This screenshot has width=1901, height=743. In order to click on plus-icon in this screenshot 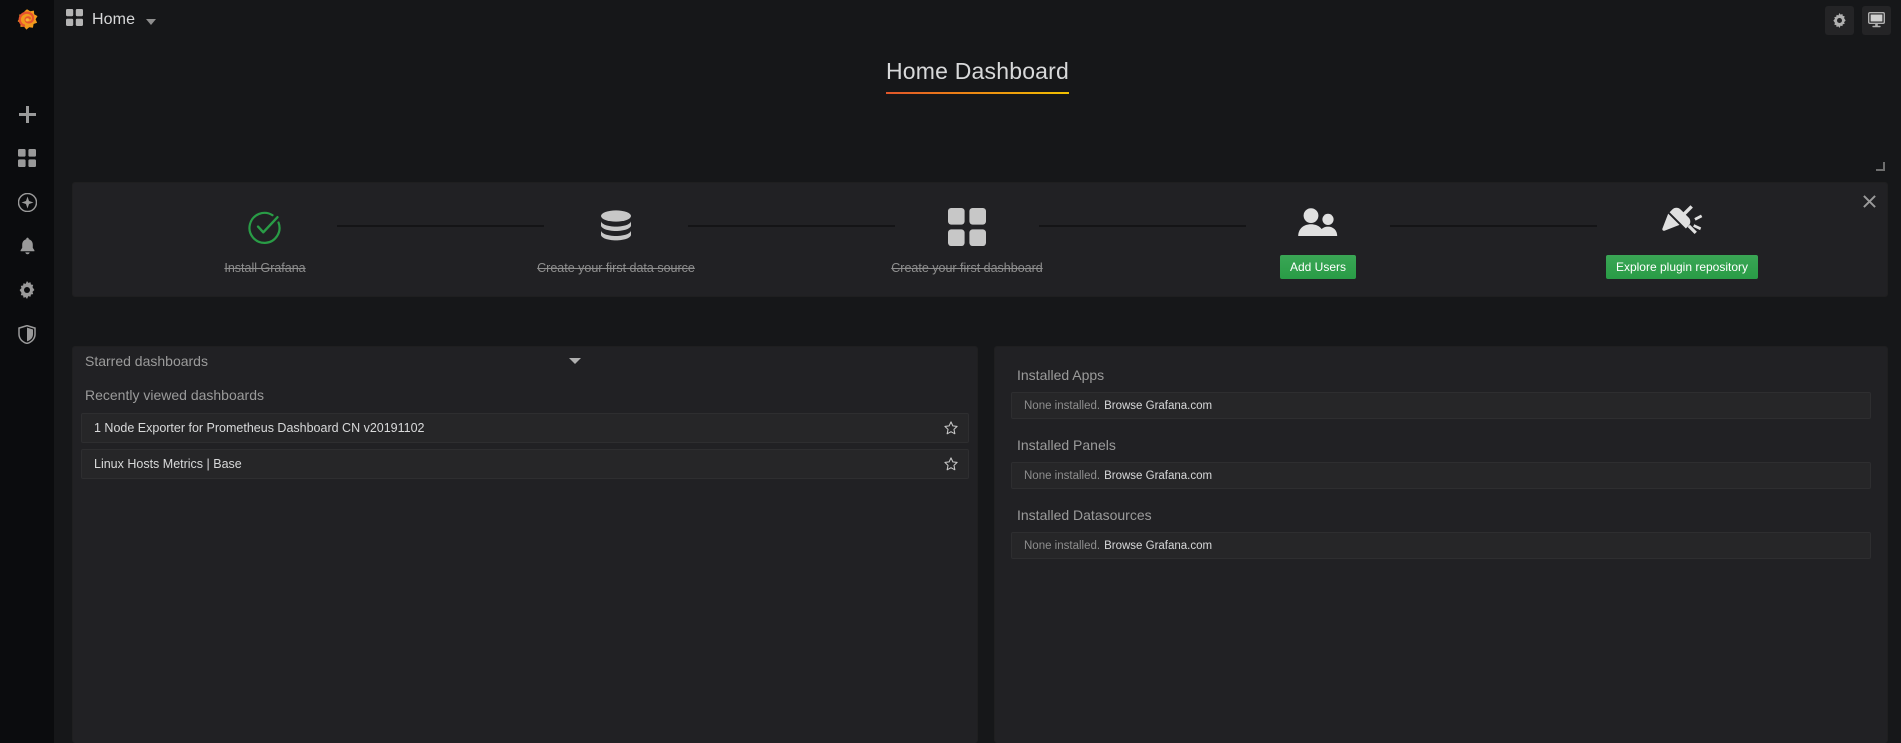, I will do `click(27, 114)`.